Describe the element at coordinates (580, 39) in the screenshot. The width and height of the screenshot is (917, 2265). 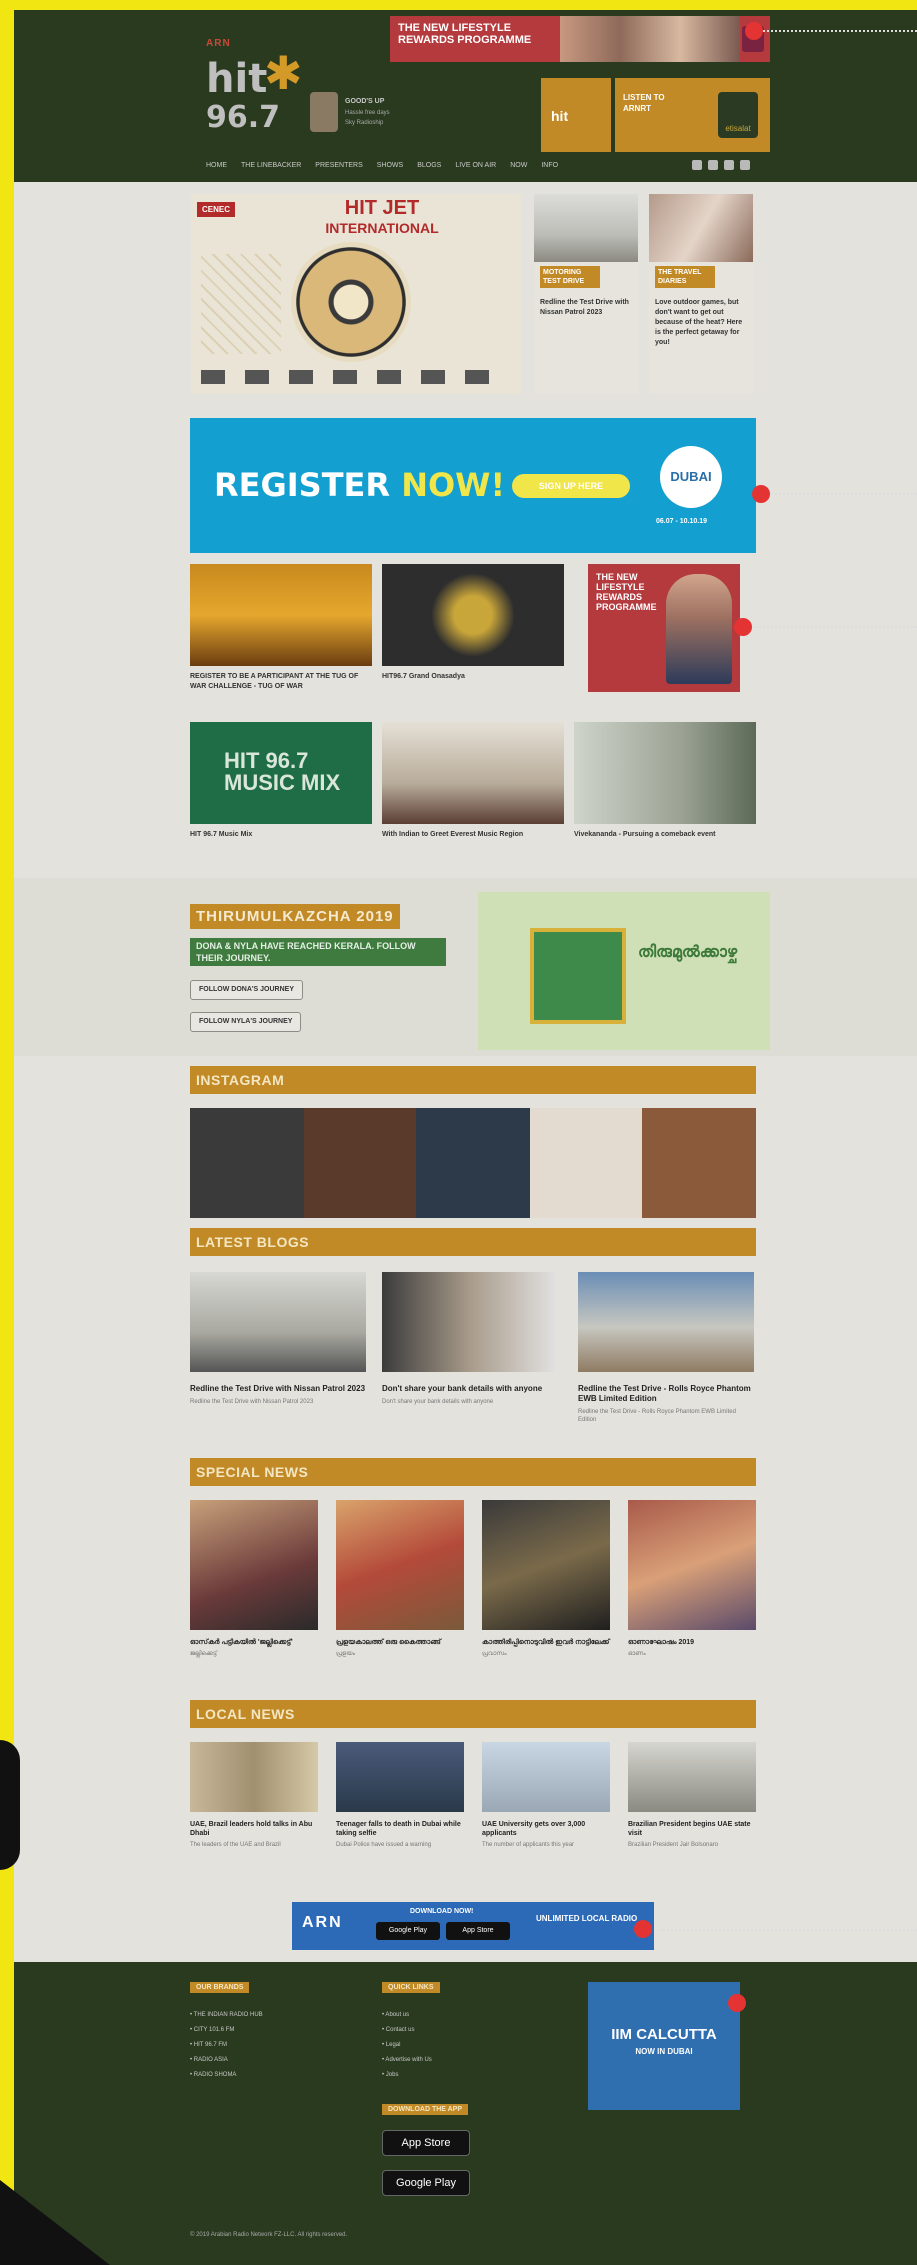
I see `top-ad-banner: THE NEW LIFESTYLE REWARDS PROGRAMME` at that location.